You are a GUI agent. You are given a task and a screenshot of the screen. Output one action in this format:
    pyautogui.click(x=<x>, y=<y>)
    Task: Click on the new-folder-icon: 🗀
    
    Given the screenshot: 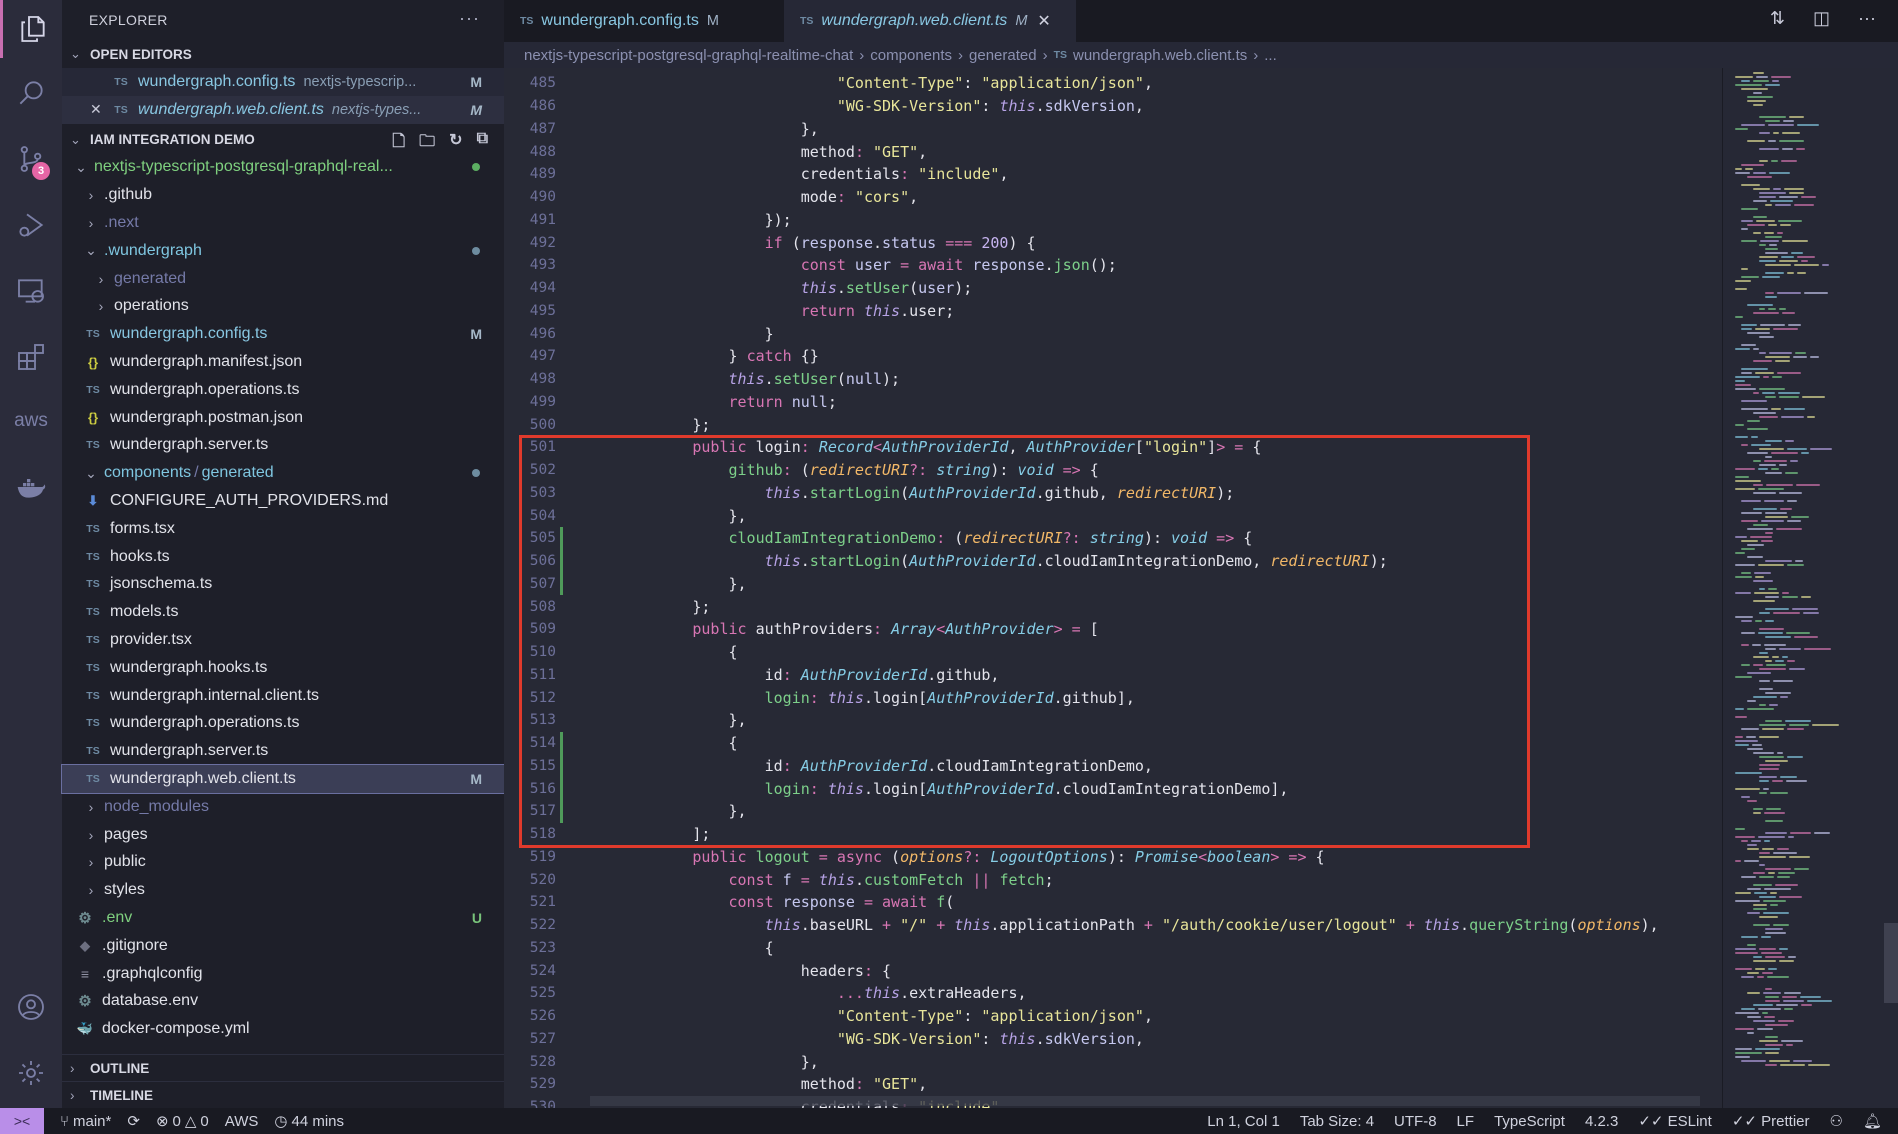 What is the action you would take?
    pyautogui.click(x=427, y=143)
    